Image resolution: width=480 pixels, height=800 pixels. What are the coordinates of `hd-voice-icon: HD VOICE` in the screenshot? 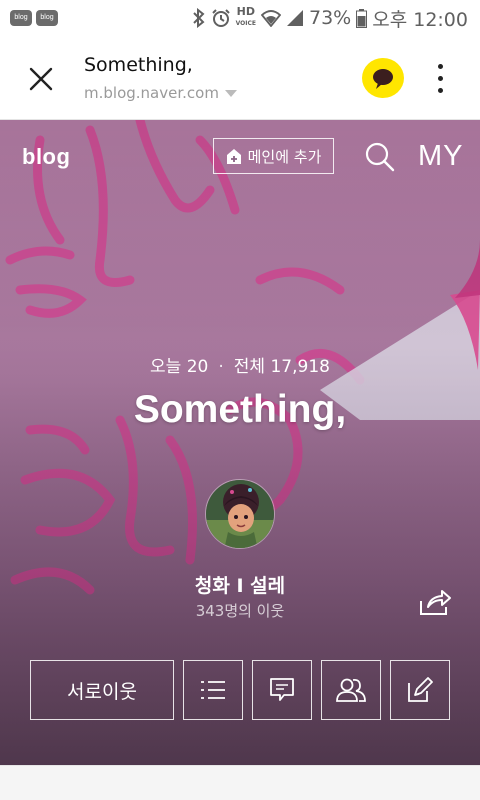 It's located at (245, 16).